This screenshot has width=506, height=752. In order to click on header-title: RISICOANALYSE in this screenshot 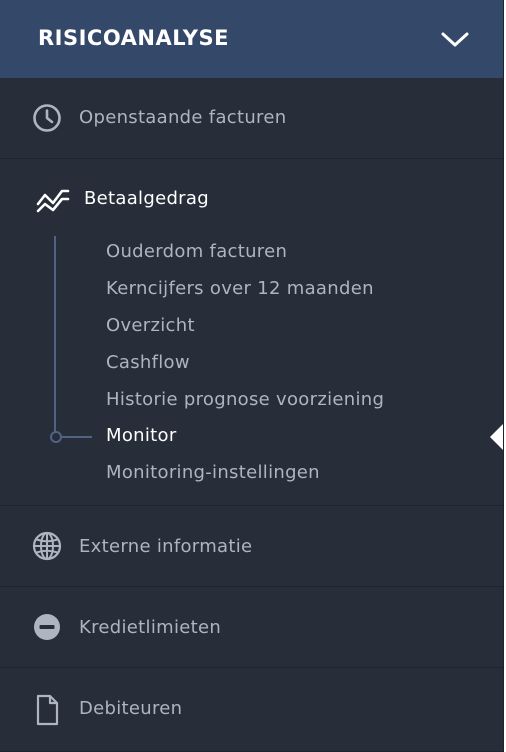, I will do `click(133, 38)`.